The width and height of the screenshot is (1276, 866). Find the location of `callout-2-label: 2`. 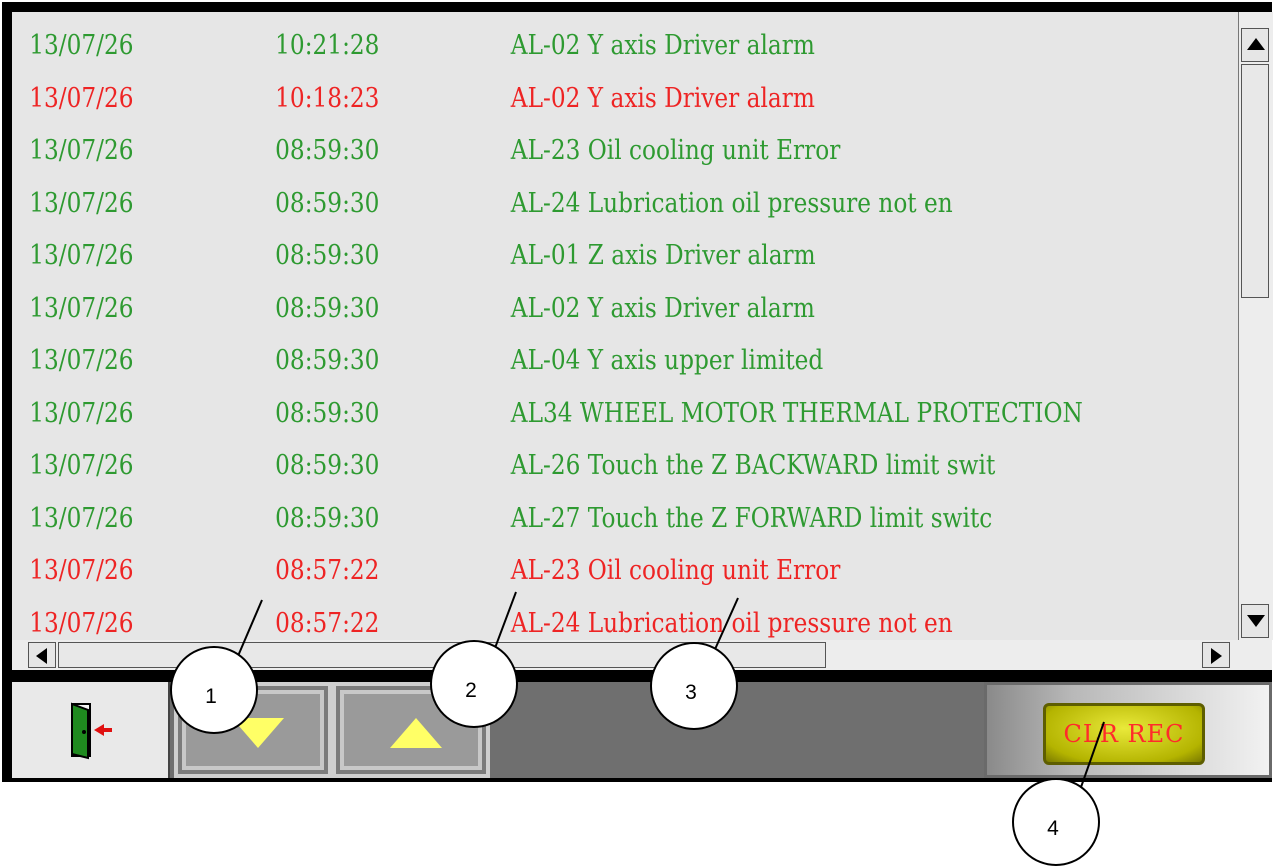

callout-2-label: 2 is located at coordinates (471, 690).